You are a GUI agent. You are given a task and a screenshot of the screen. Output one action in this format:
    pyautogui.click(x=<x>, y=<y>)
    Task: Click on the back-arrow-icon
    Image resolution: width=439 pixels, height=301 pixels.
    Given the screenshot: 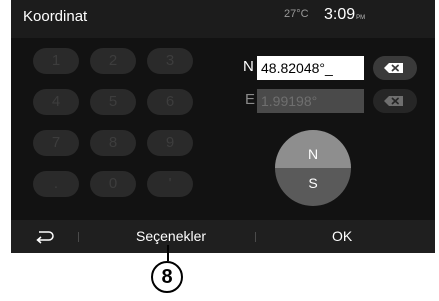 What is the action you would take?
    pyautogui.click(x=45, y=237)
    